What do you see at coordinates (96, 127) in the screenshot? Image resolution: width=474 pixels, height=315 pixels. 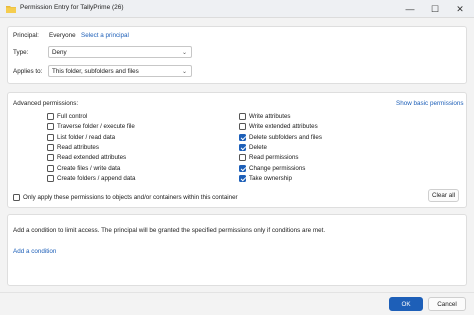 I see `permission-label: Traverse folder / execute file` at bounding box center [96, 127].